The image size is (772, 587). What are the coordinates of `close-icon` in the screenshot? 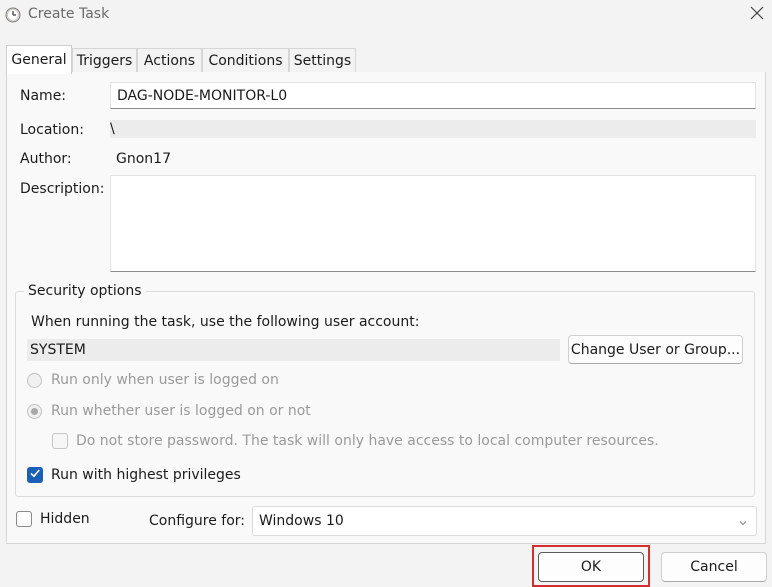 It's located at (757, 15).